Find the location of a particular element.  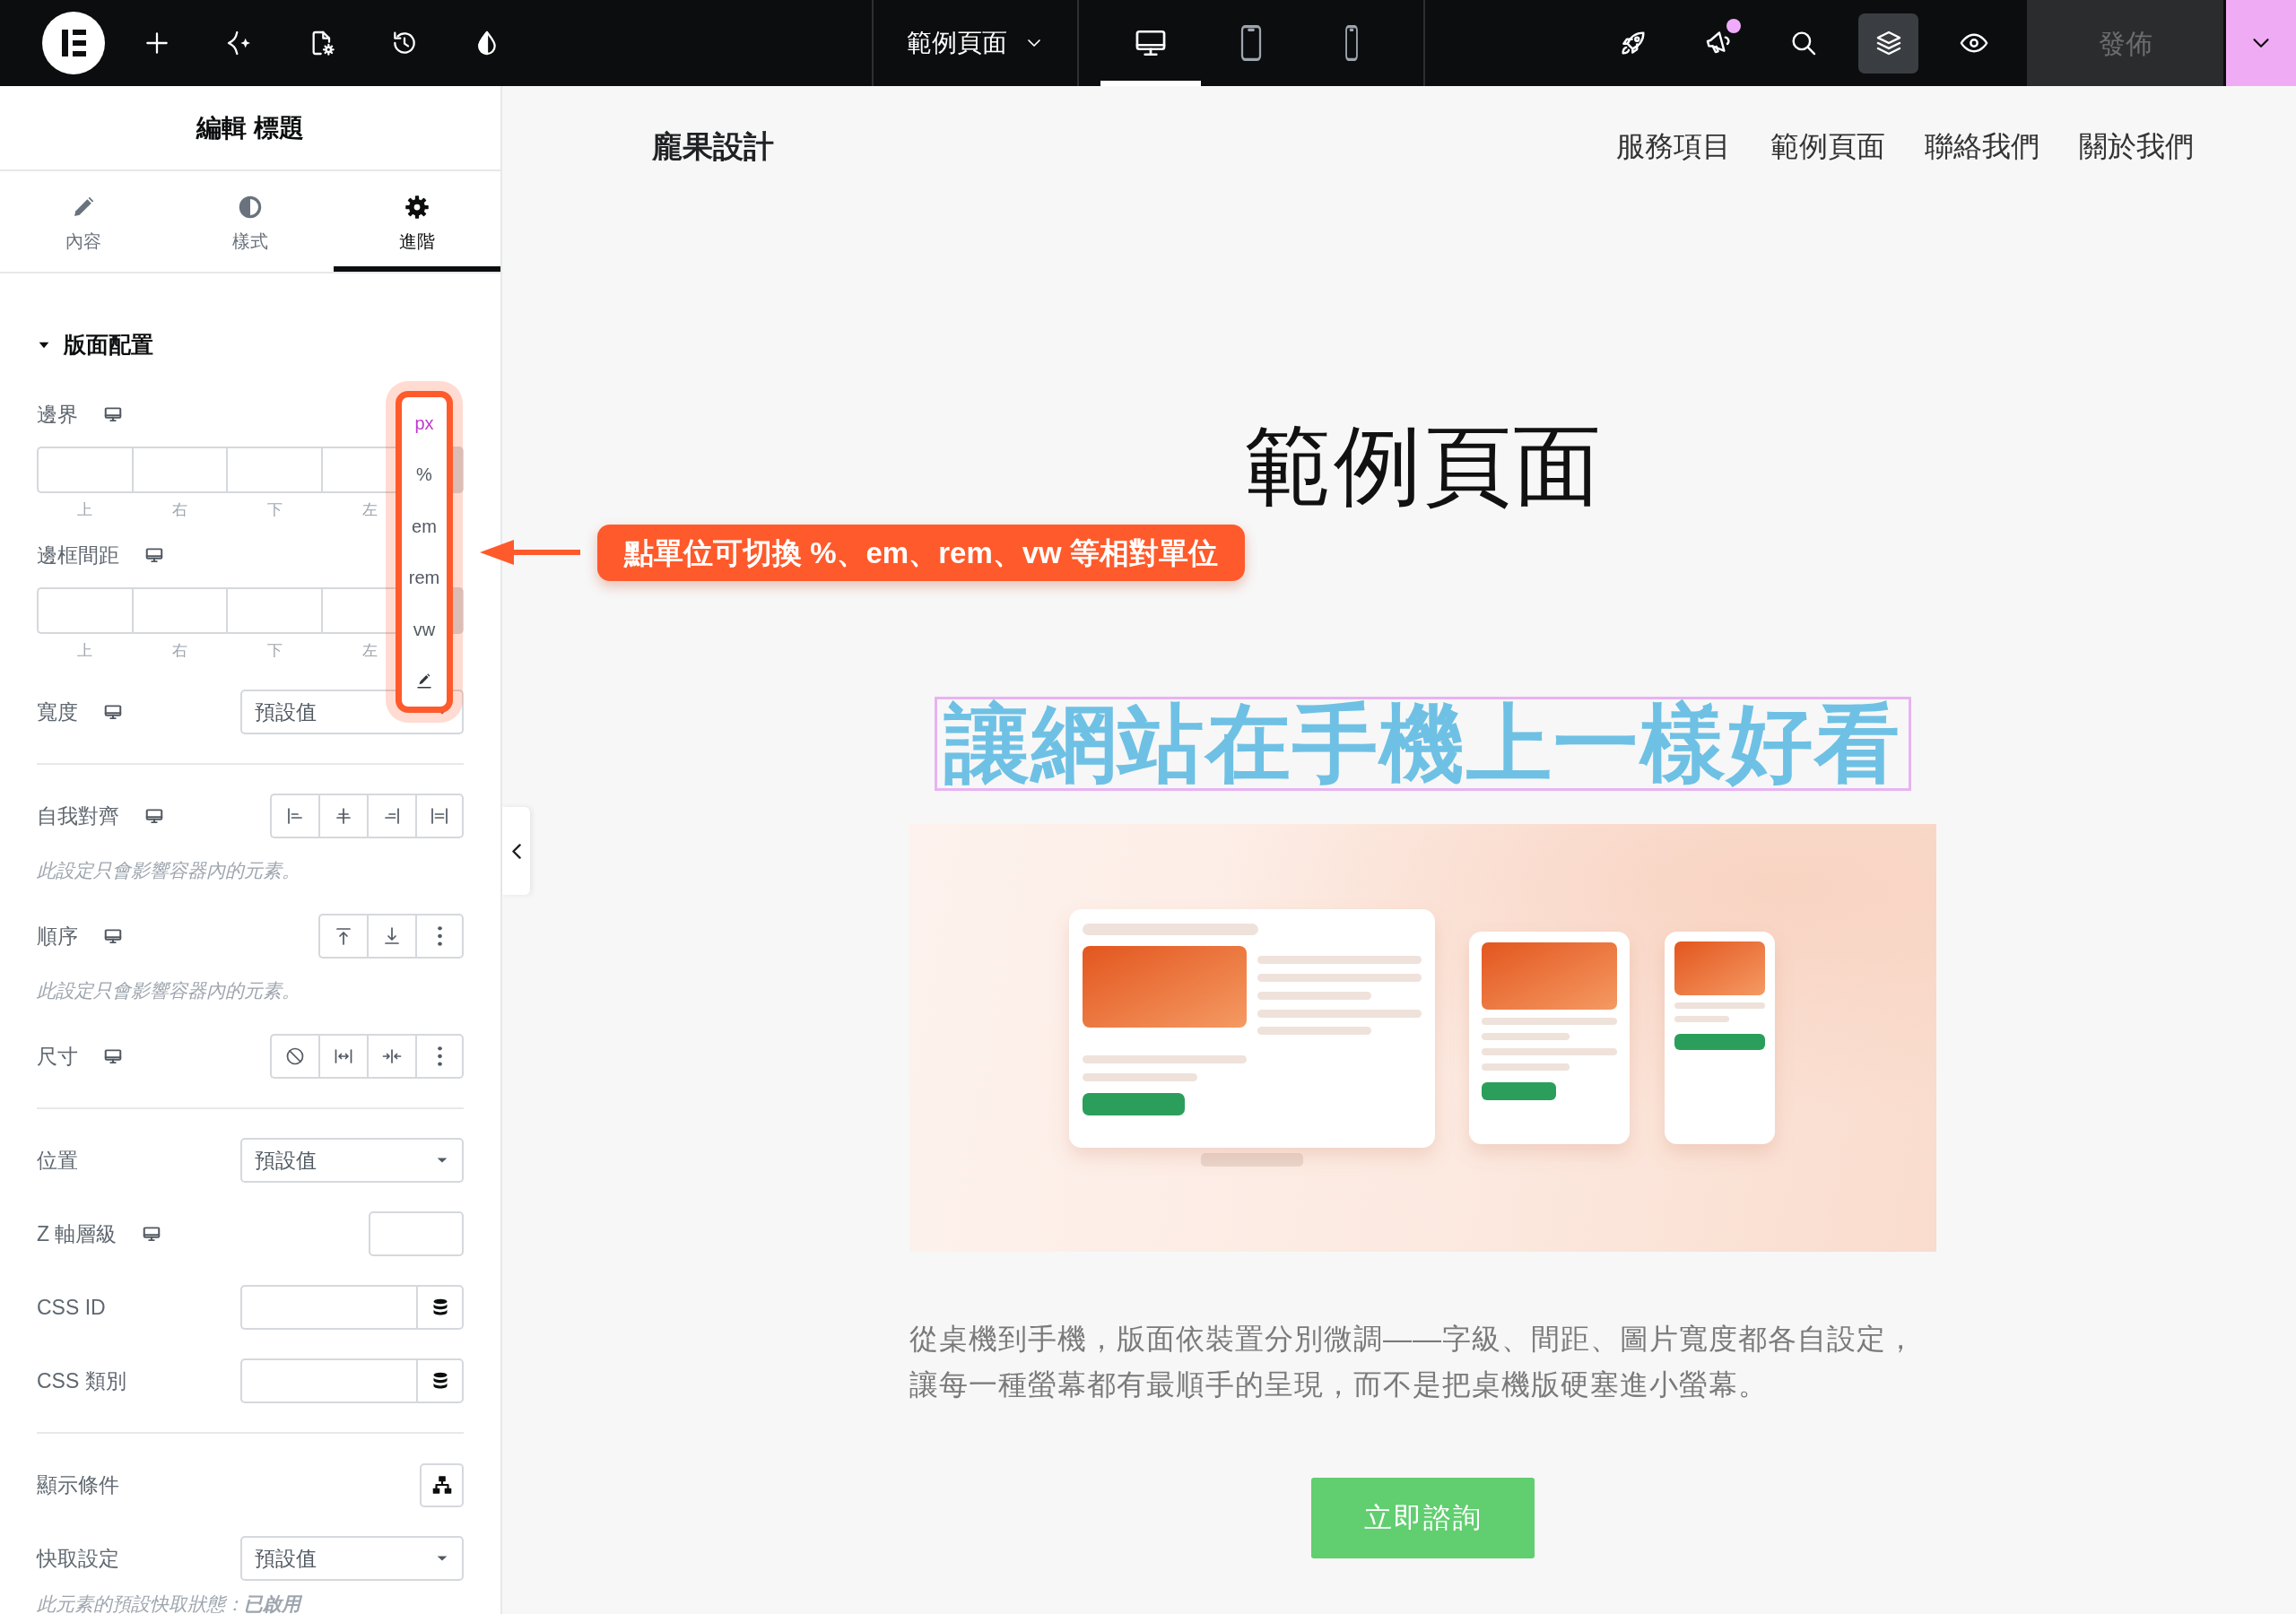

field-label: 顯示條件 is located at coordinates (78, 1484).